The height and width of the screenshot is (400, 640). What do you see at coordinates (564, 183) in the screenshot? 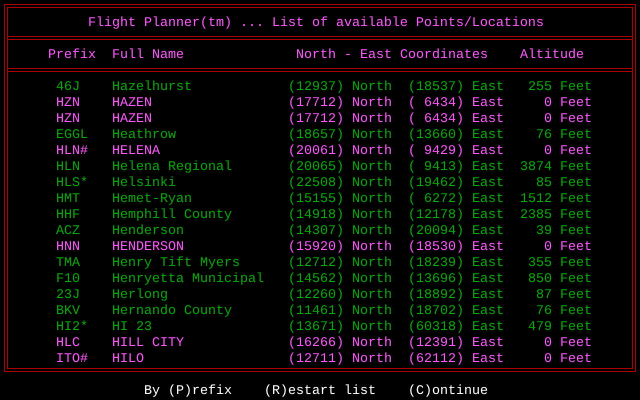
I see `altitude-cell: 85 Feet` at bounding box center [564, 183].